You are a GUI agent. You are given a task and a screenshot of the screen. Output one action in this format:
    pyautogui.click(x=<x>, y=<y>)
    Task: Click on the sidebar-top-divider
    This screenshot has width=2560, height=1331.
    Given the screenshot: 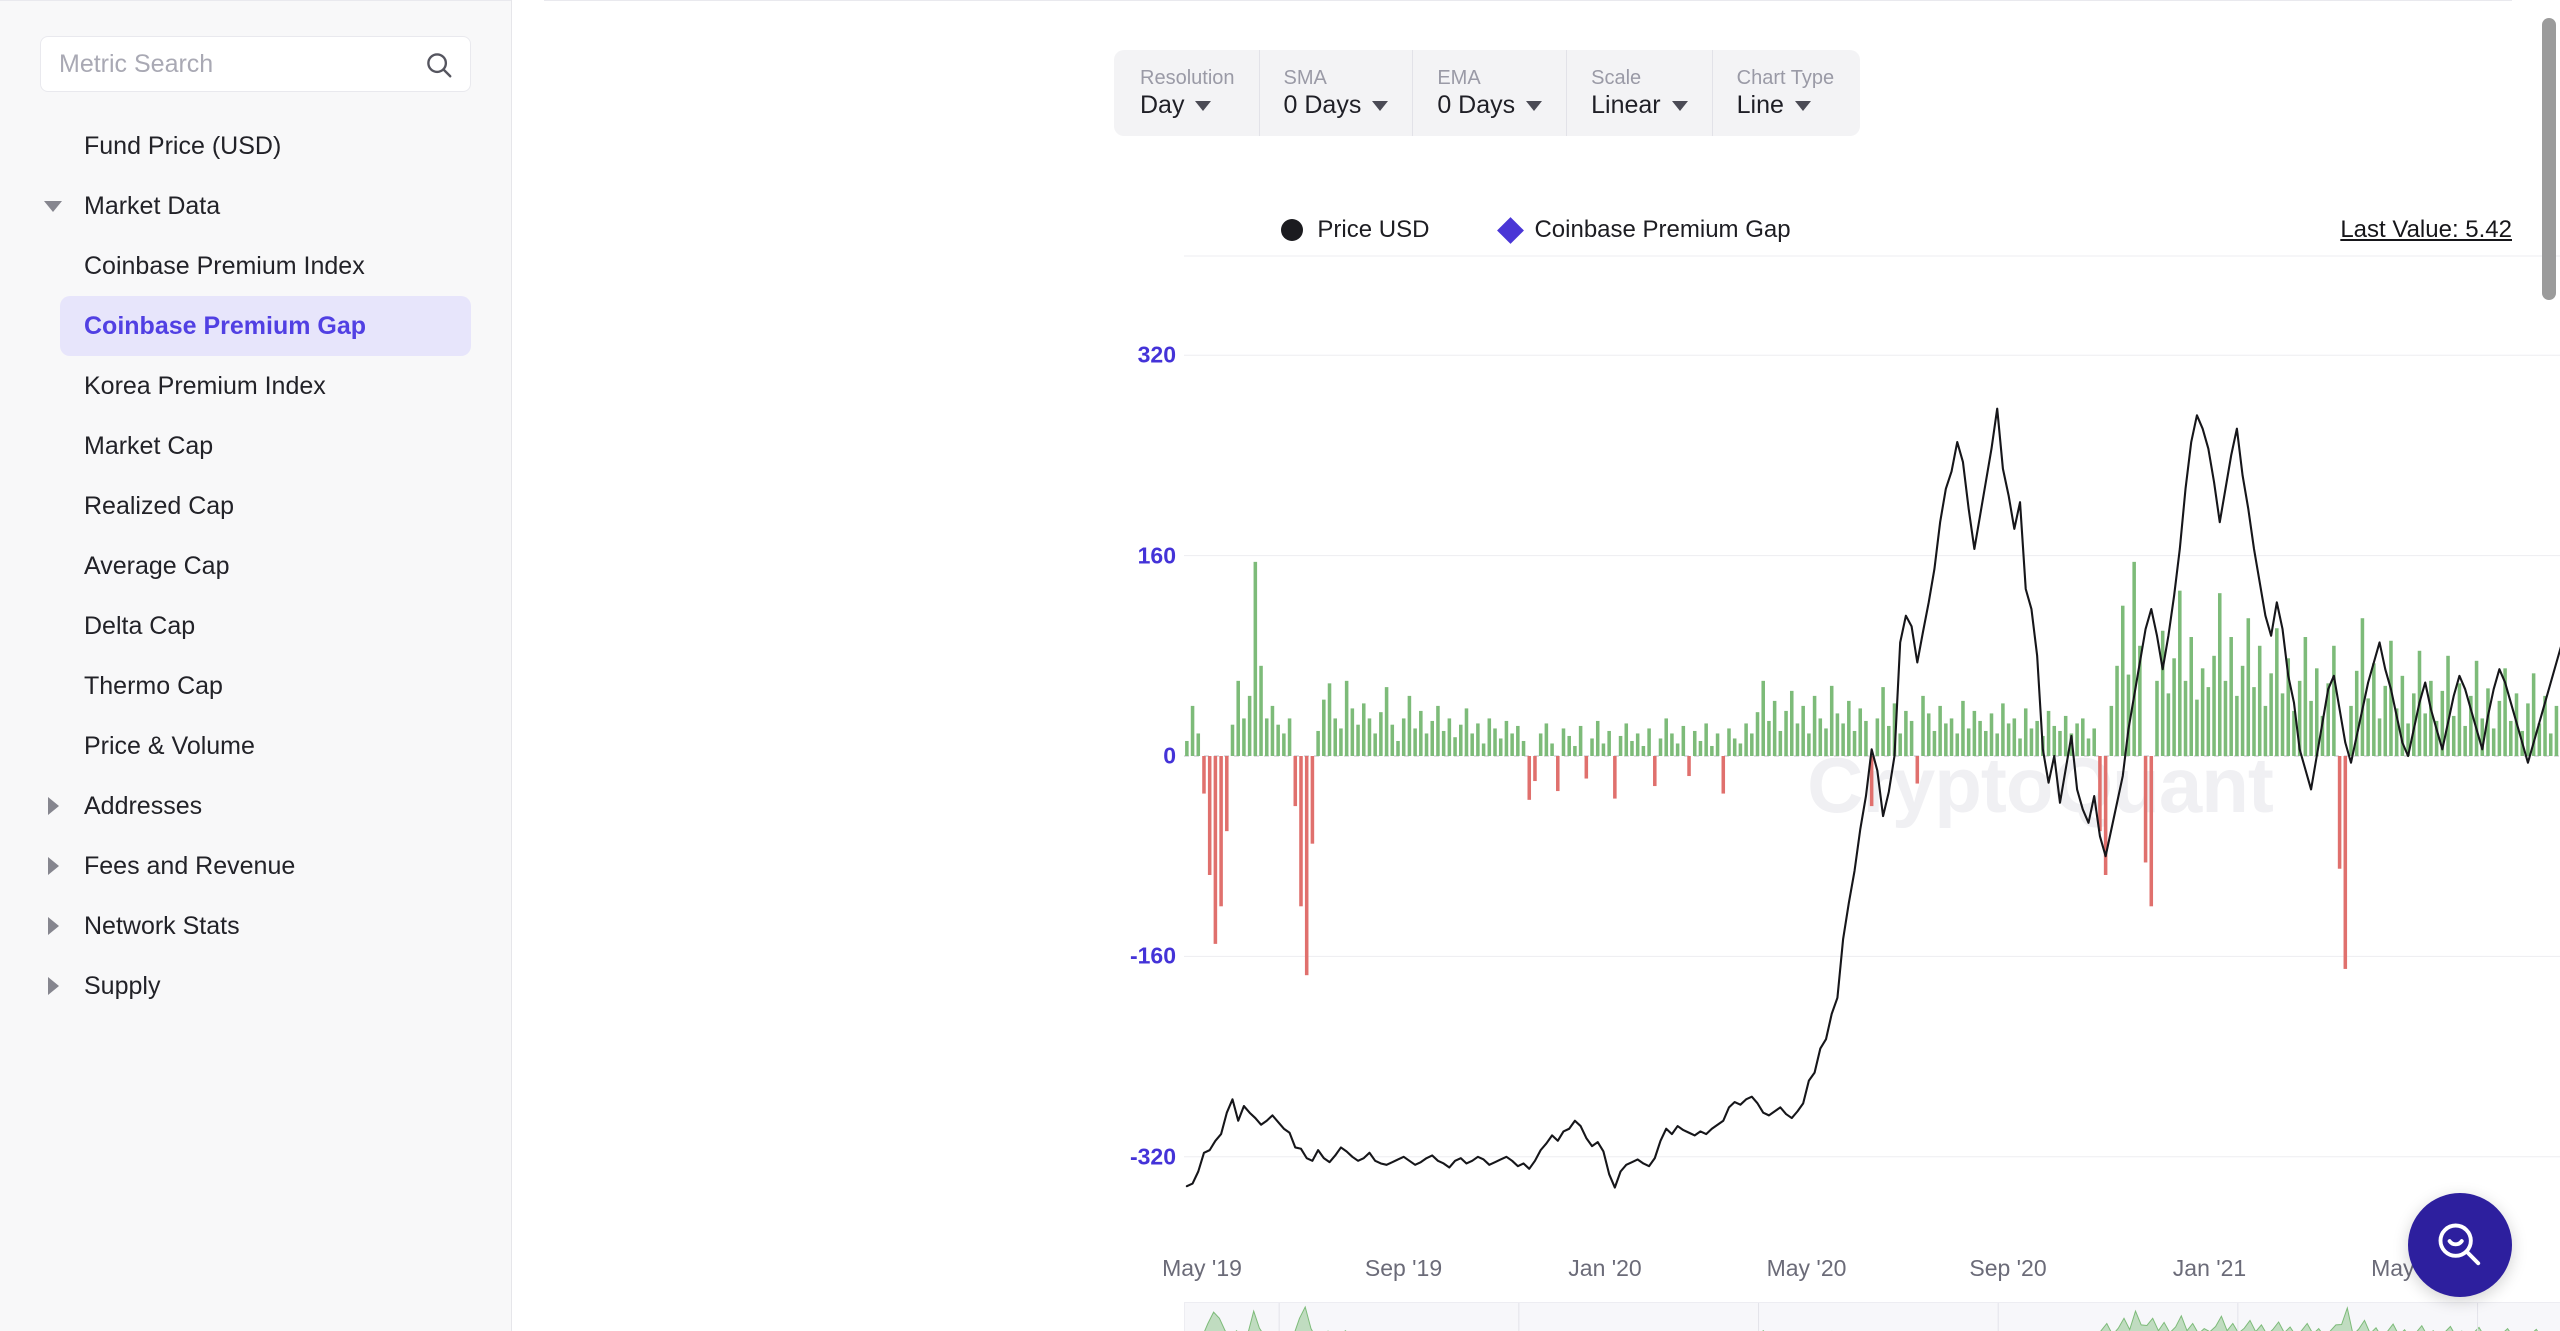 What is the action you would take?
    pyautogui.click(x=255, y=0)
    